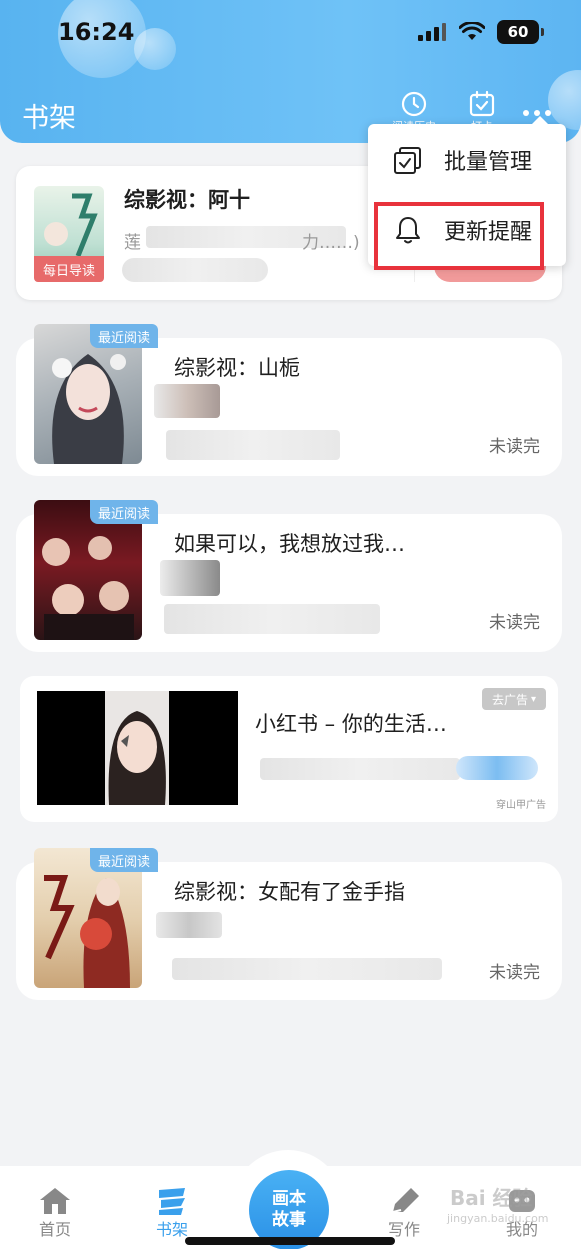 This screenshot has height=1249, width=581. Describe the element at coordinates (289, 576) in the screenshot. I see `book-card: 最近阅读 如果可以，我想放过我… 未读完` at that location.